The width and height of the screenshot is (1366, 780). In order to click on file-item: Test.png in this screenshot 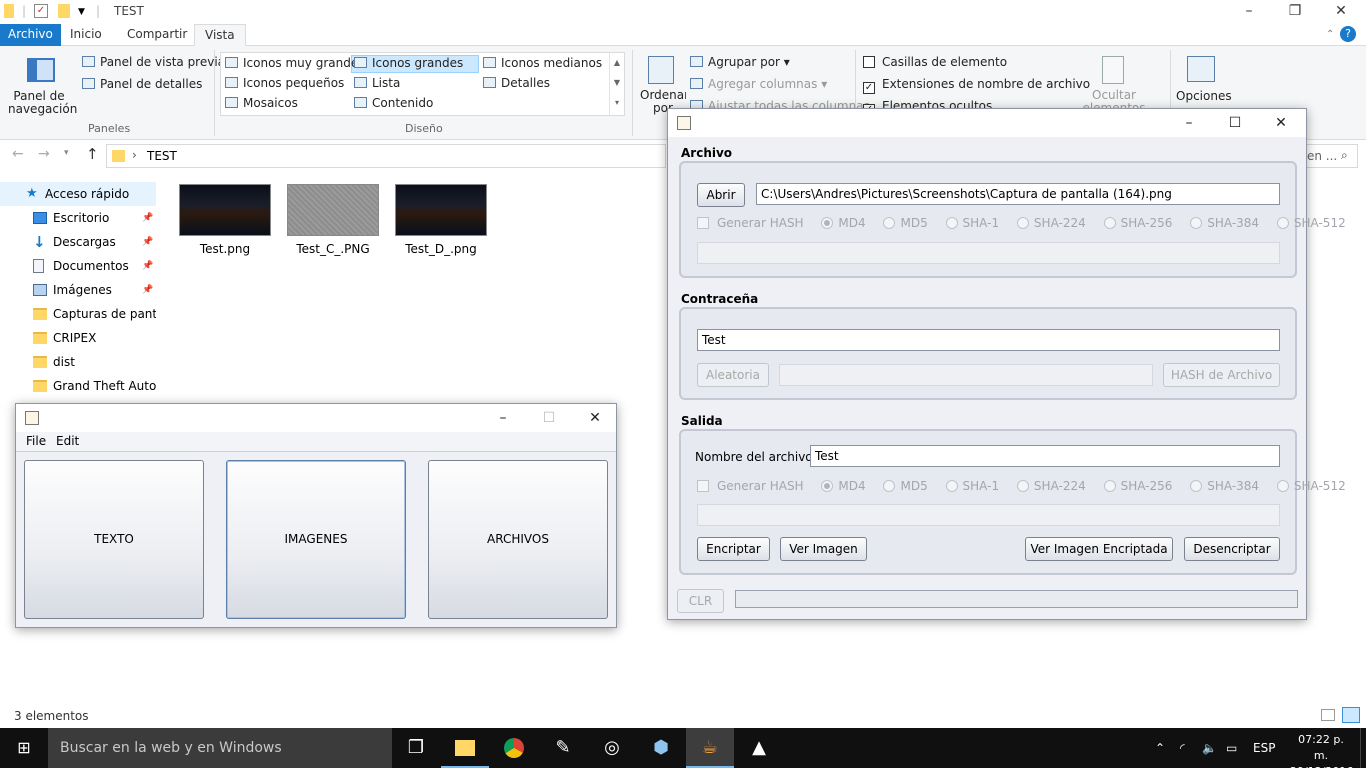, I will do `click(225, 218)`.